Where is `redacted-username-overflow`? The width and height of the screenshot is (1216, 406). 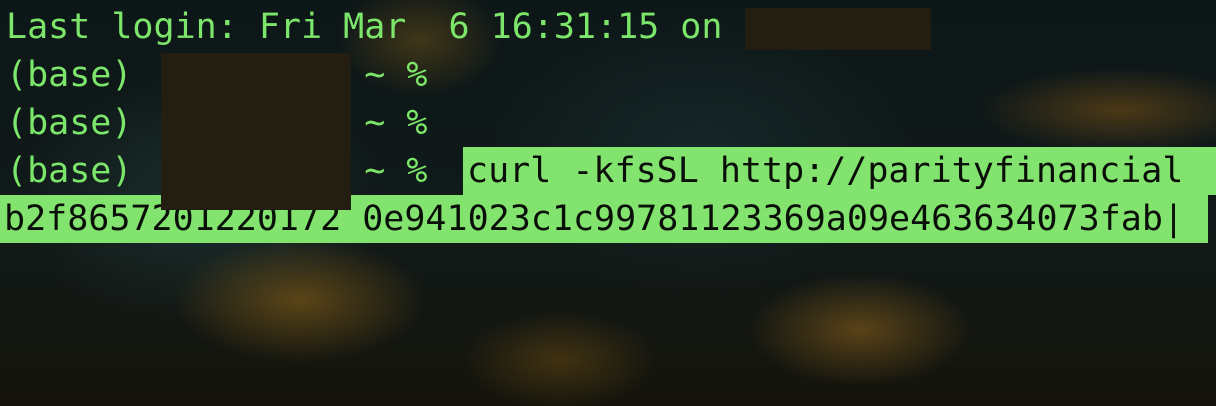 redacted-username-overflow is located at coordinates (256, 205).